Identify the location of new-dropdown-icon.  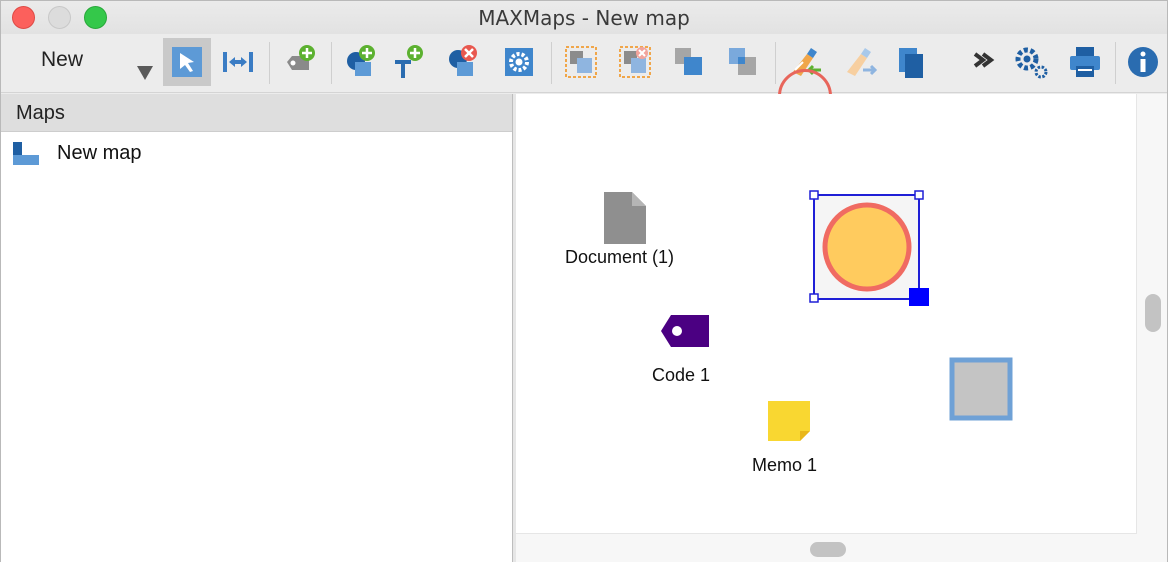
(145, 73).